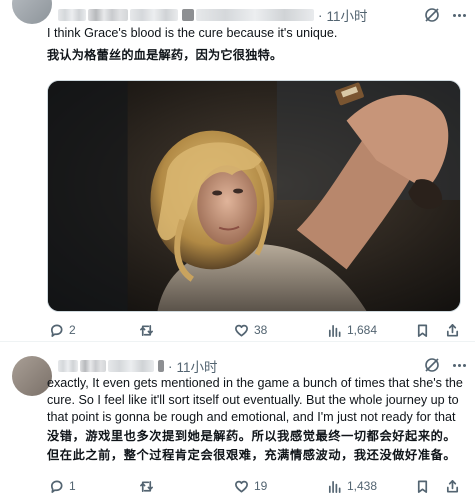 This screenshot has width=475, height=502. What do you see at coordinates (362, 330) in the screenshot?
I see `views-count: 1,684` at bounding box center [362, 330].